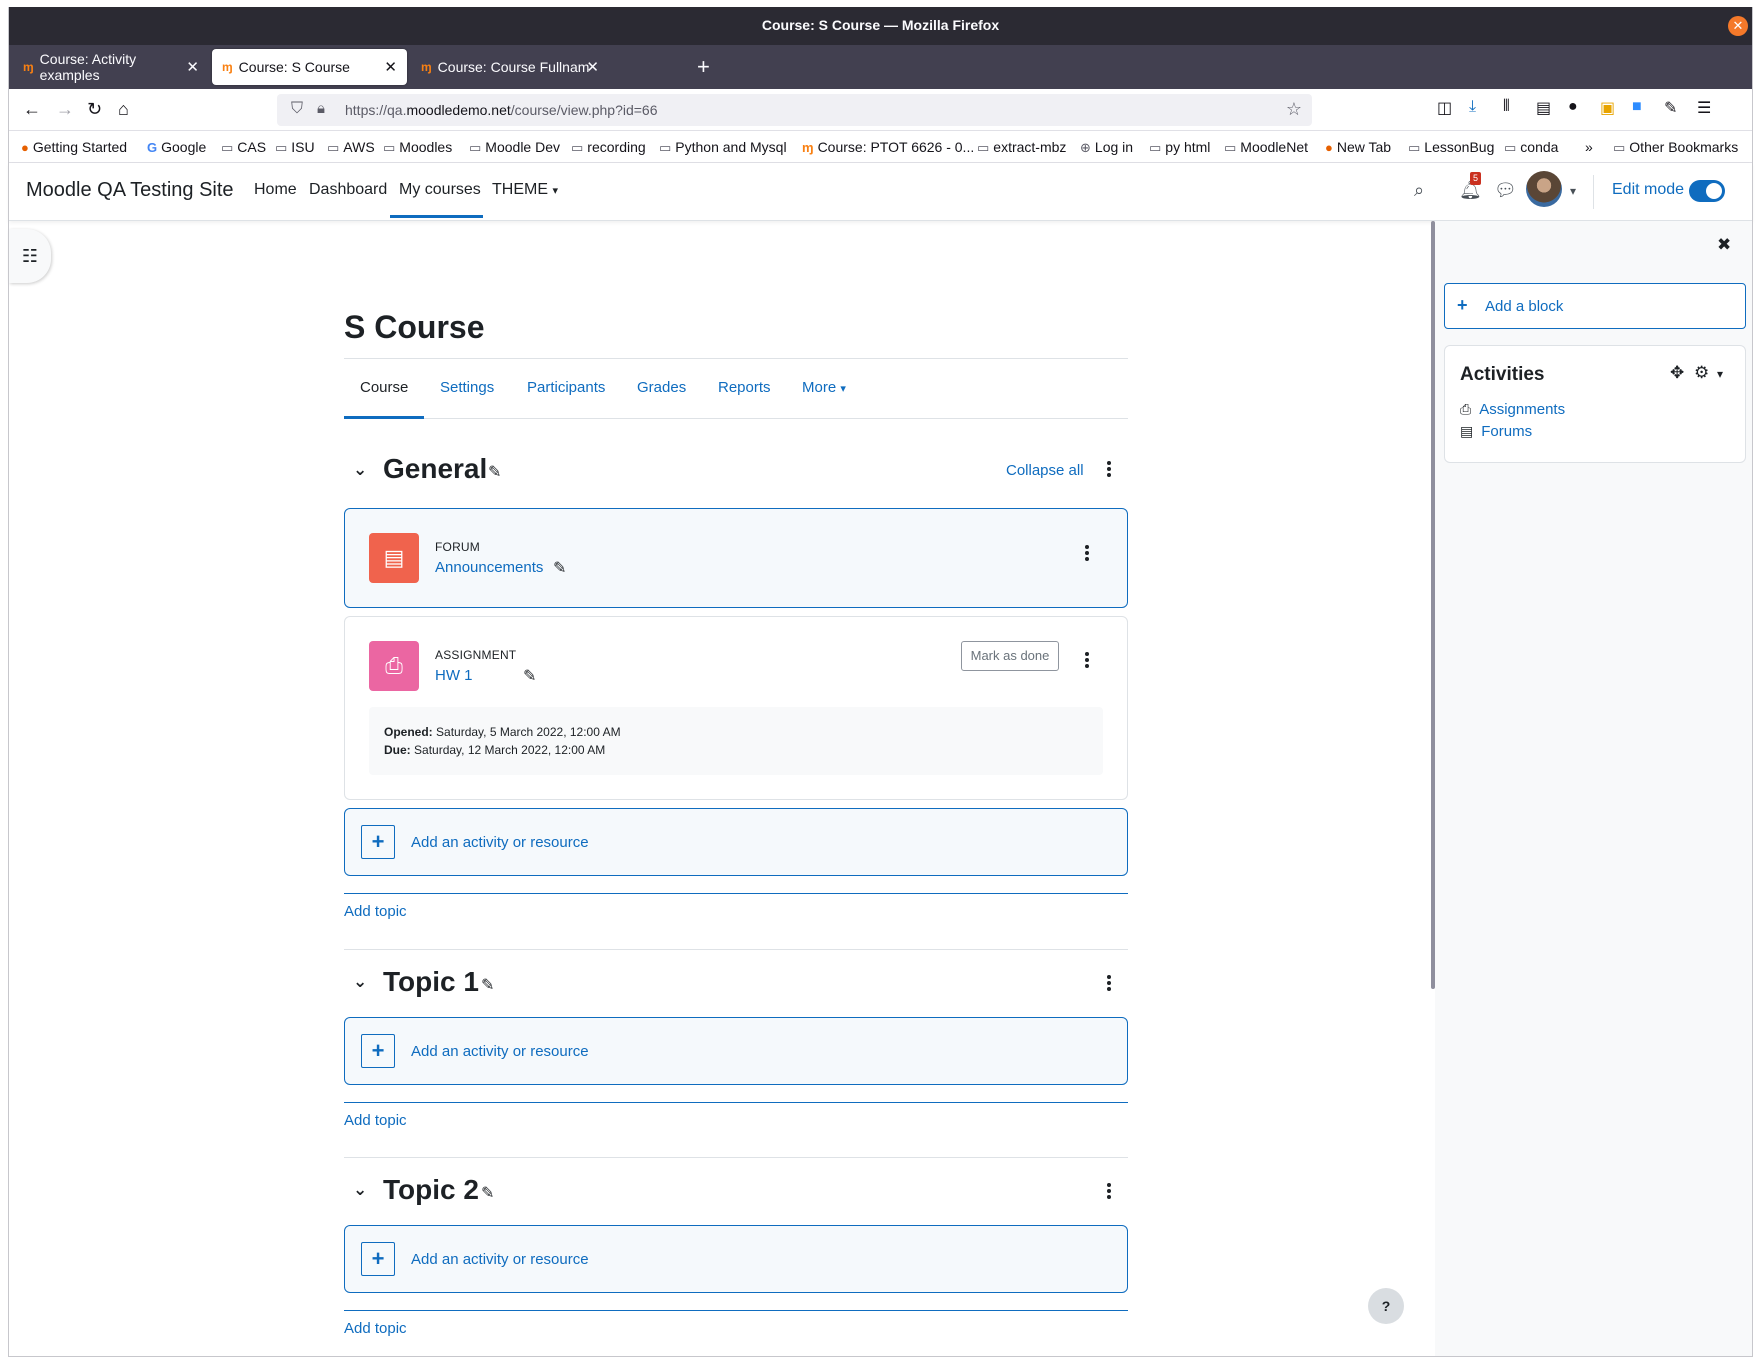 This screenshot has width=1761, height=1366. What do you see at coordinates (502, 732) in the screenshot?
I see `opened-date: Opened: Saturday, 5 March 2022, 12:00 AM` at bounding box center [502, 732].